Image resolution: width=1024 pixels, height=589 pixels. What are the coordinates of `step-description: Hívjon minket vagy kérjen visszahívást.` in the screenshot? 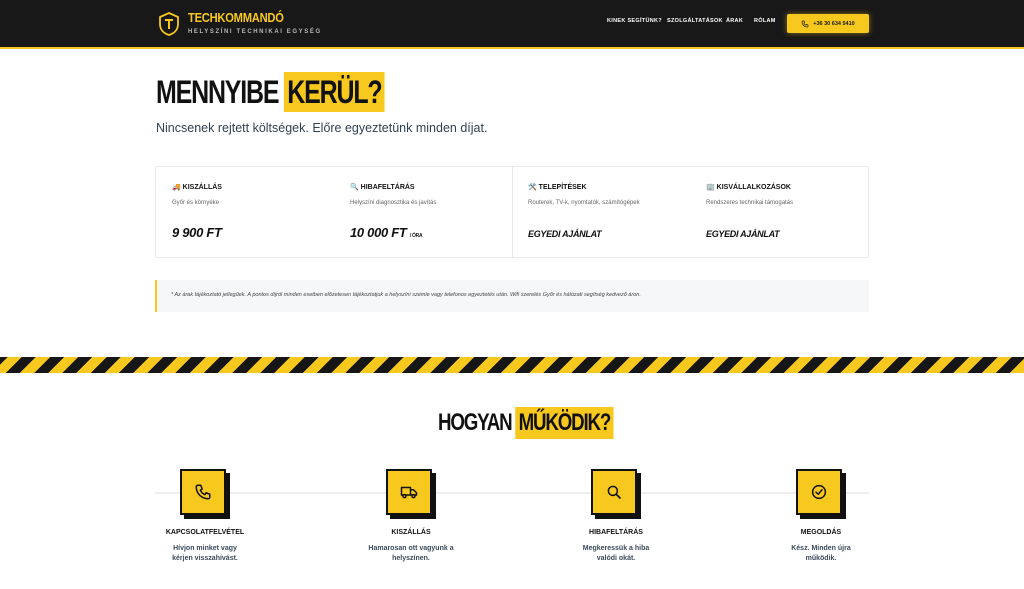 It's located at (205, 554).